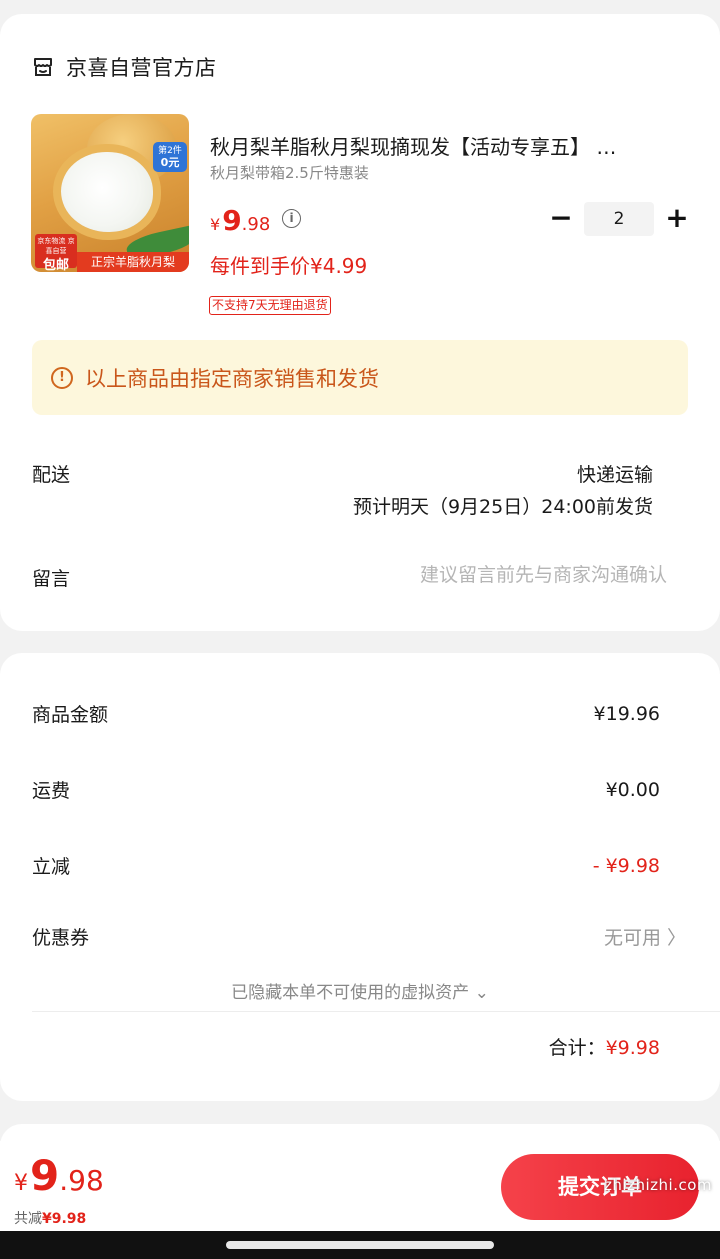 The width and height of the screenshot is (720, 1259). Describe the element at coordinates (289, 266) in the screenshot. I see `unit-price: 每件到手价¥4.99` at that location.